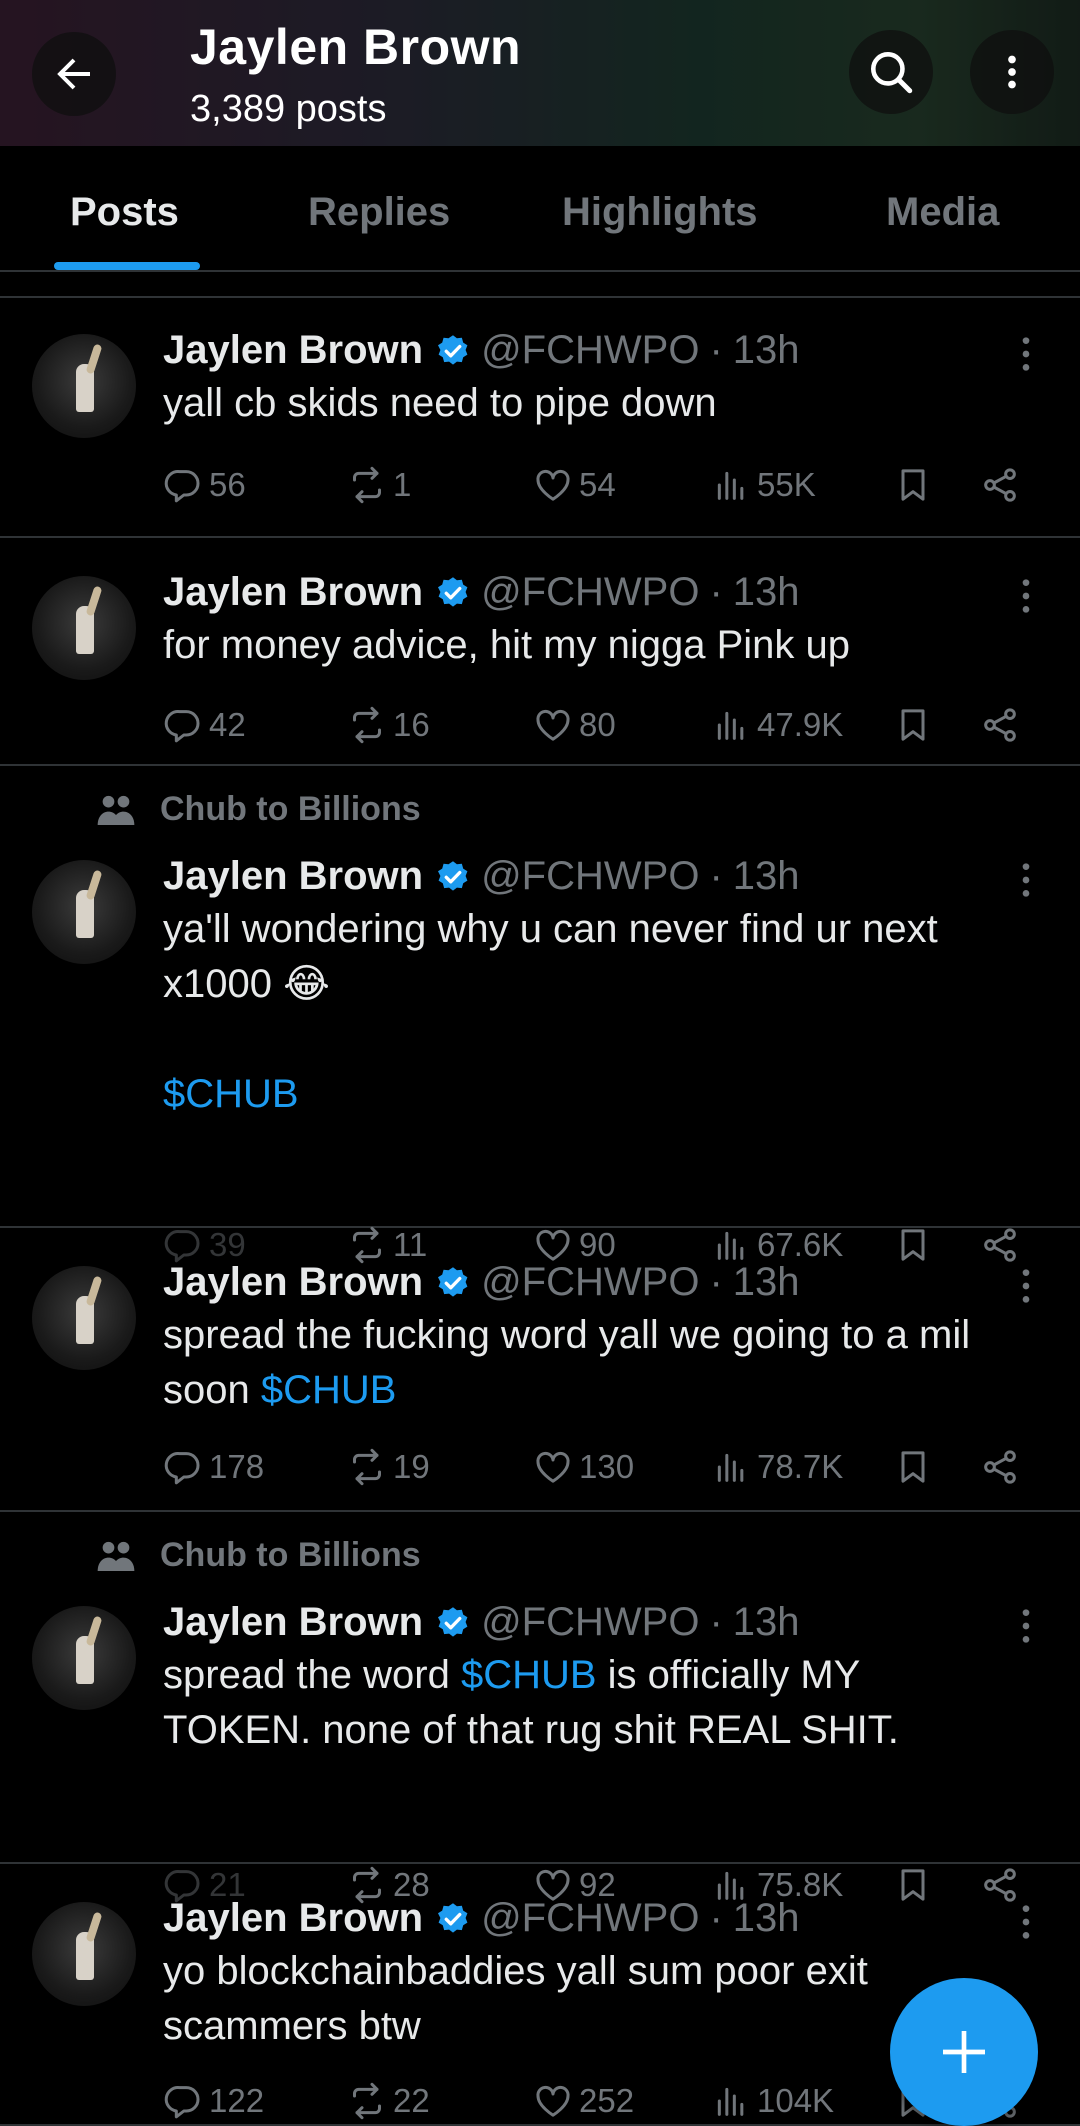 This screenshot has width=1080, height=2126. Describe the element at coordinates (603, 403) in the screenshot. I see `post-text: yall cb skids need to pipe down` at that location.